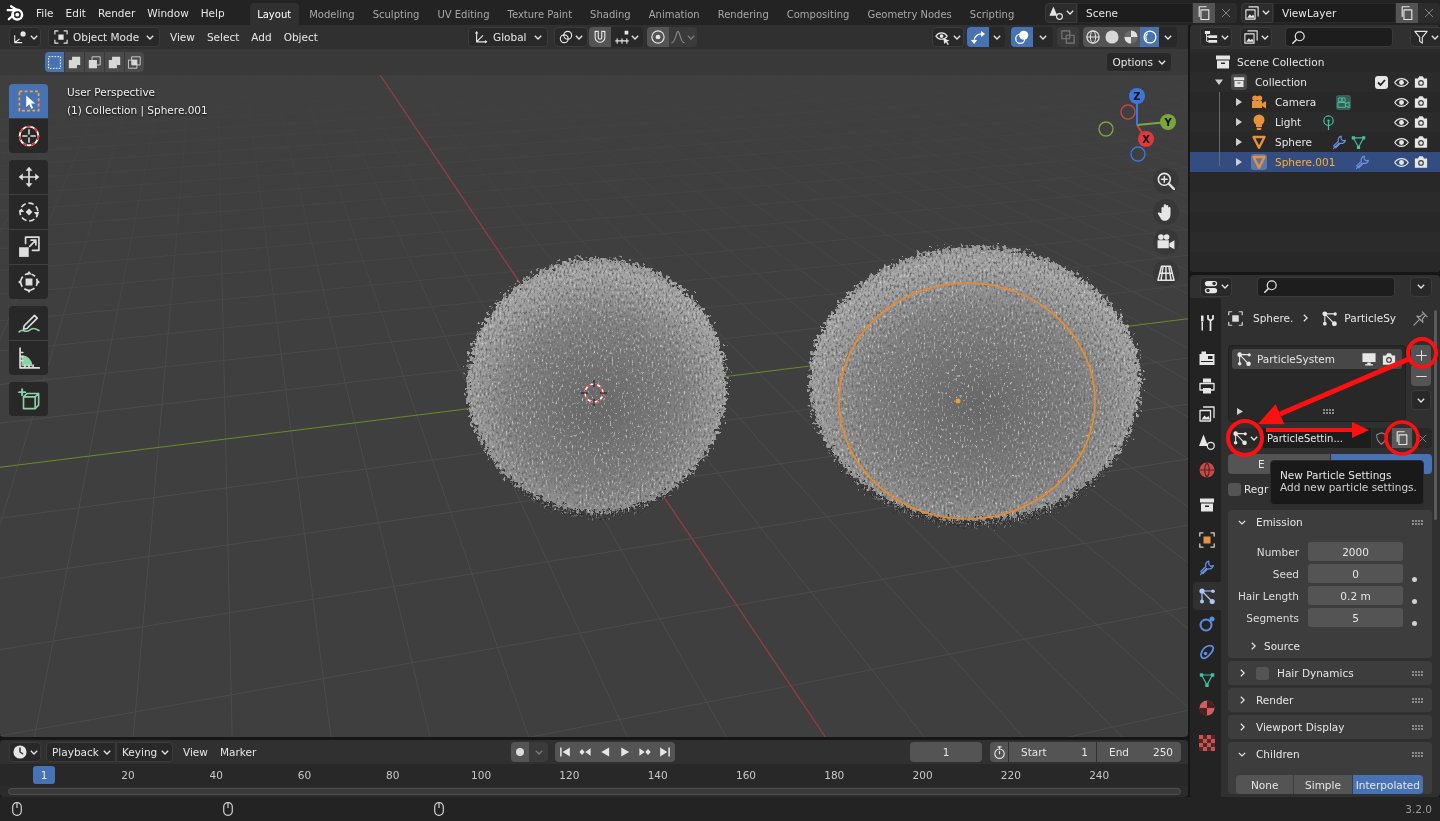  What do you see at coordinates (304, 775) in the screenshot?
I see `frame-number: 60` at bounding box center [304, 775].